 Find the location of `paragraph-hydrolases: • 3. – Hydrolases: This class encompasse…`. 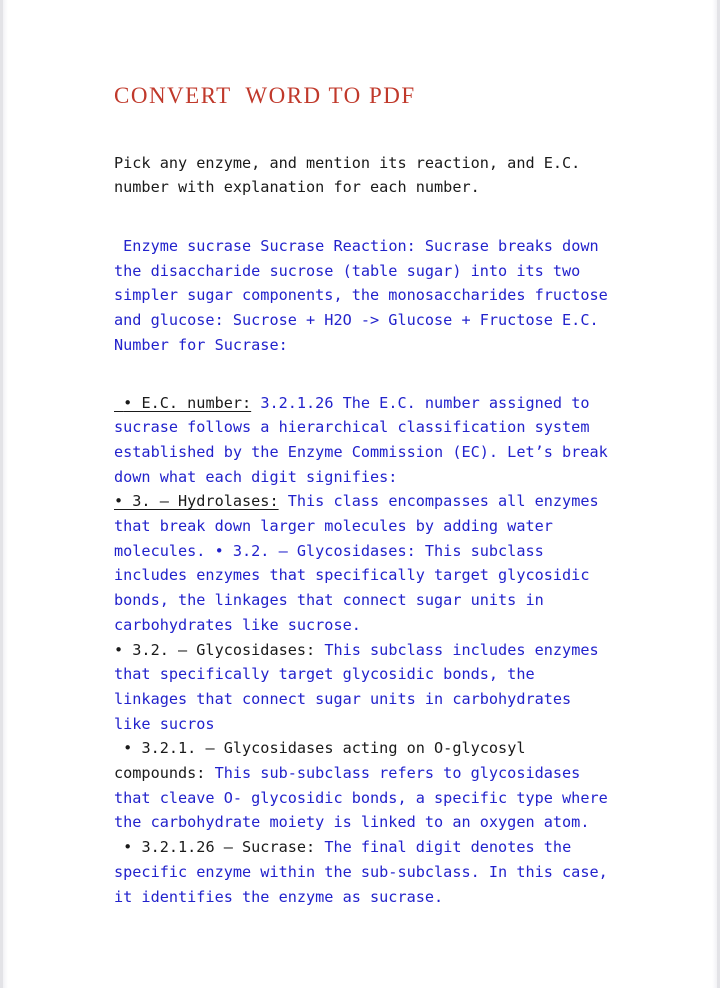

paragraph-hydrolases: • 3. – Hydrolases: This class encompasse… is located at coordinates (364, 563).